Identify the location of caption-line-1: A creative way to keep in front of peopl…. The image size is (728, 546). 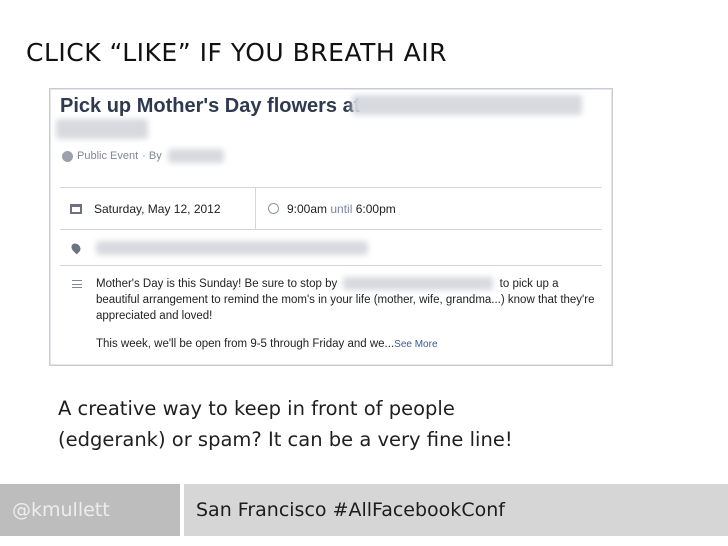
(256, 408).